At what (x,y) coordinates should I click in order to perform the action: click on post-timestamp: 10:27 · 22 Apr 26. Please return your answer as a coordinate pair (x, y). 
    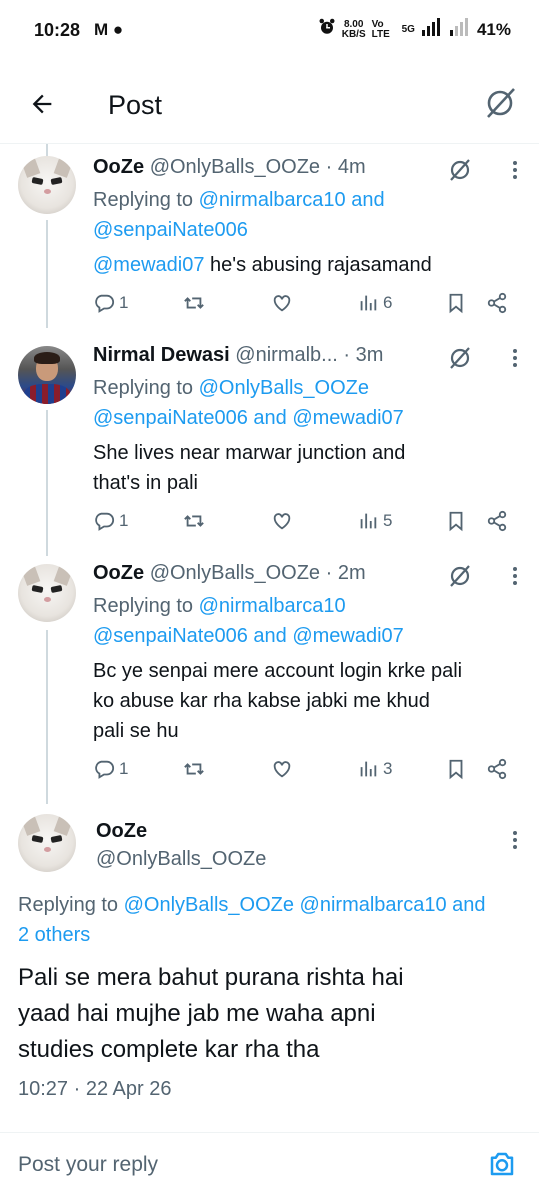
    Looking at the image, I should click on (95, 1089).